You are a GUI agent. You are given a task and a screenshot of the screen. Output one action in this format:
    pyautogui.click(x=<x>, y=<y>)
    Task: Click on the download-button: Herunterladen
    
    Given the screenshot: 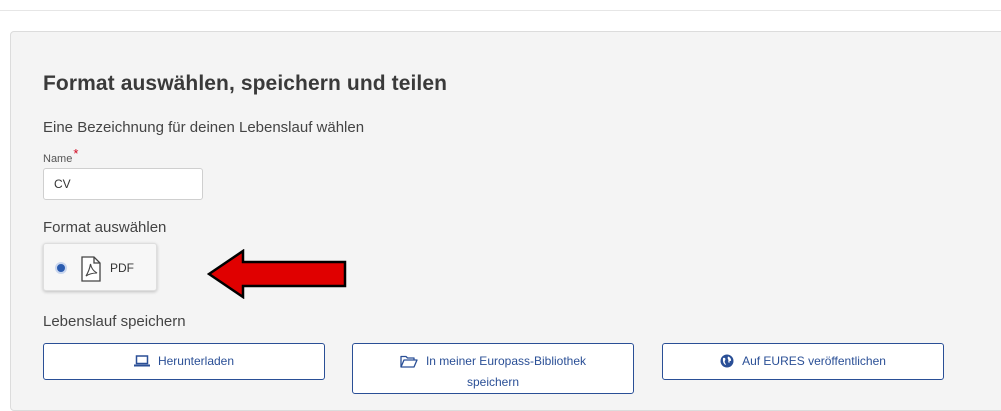 What is the action you would take?
    pyautogui.click(x=184, y=361)
    